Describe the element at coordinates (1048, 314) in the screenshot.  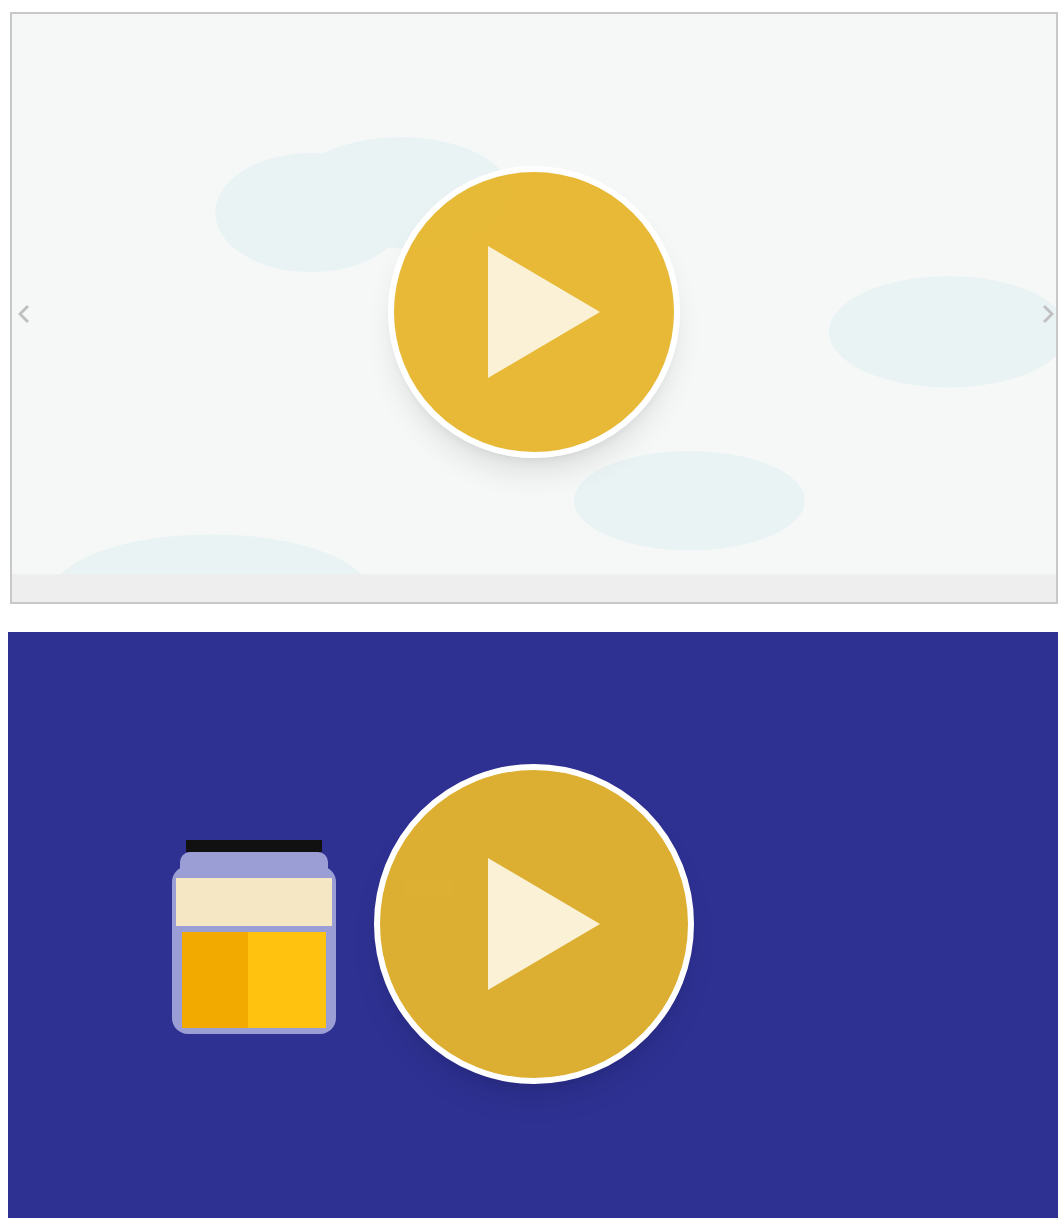
I see `chevron-right-icon` at that location.